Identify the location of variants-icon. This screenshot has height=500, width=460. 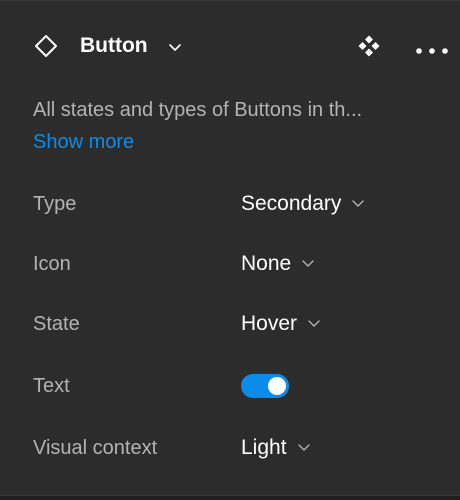
(369, 46).